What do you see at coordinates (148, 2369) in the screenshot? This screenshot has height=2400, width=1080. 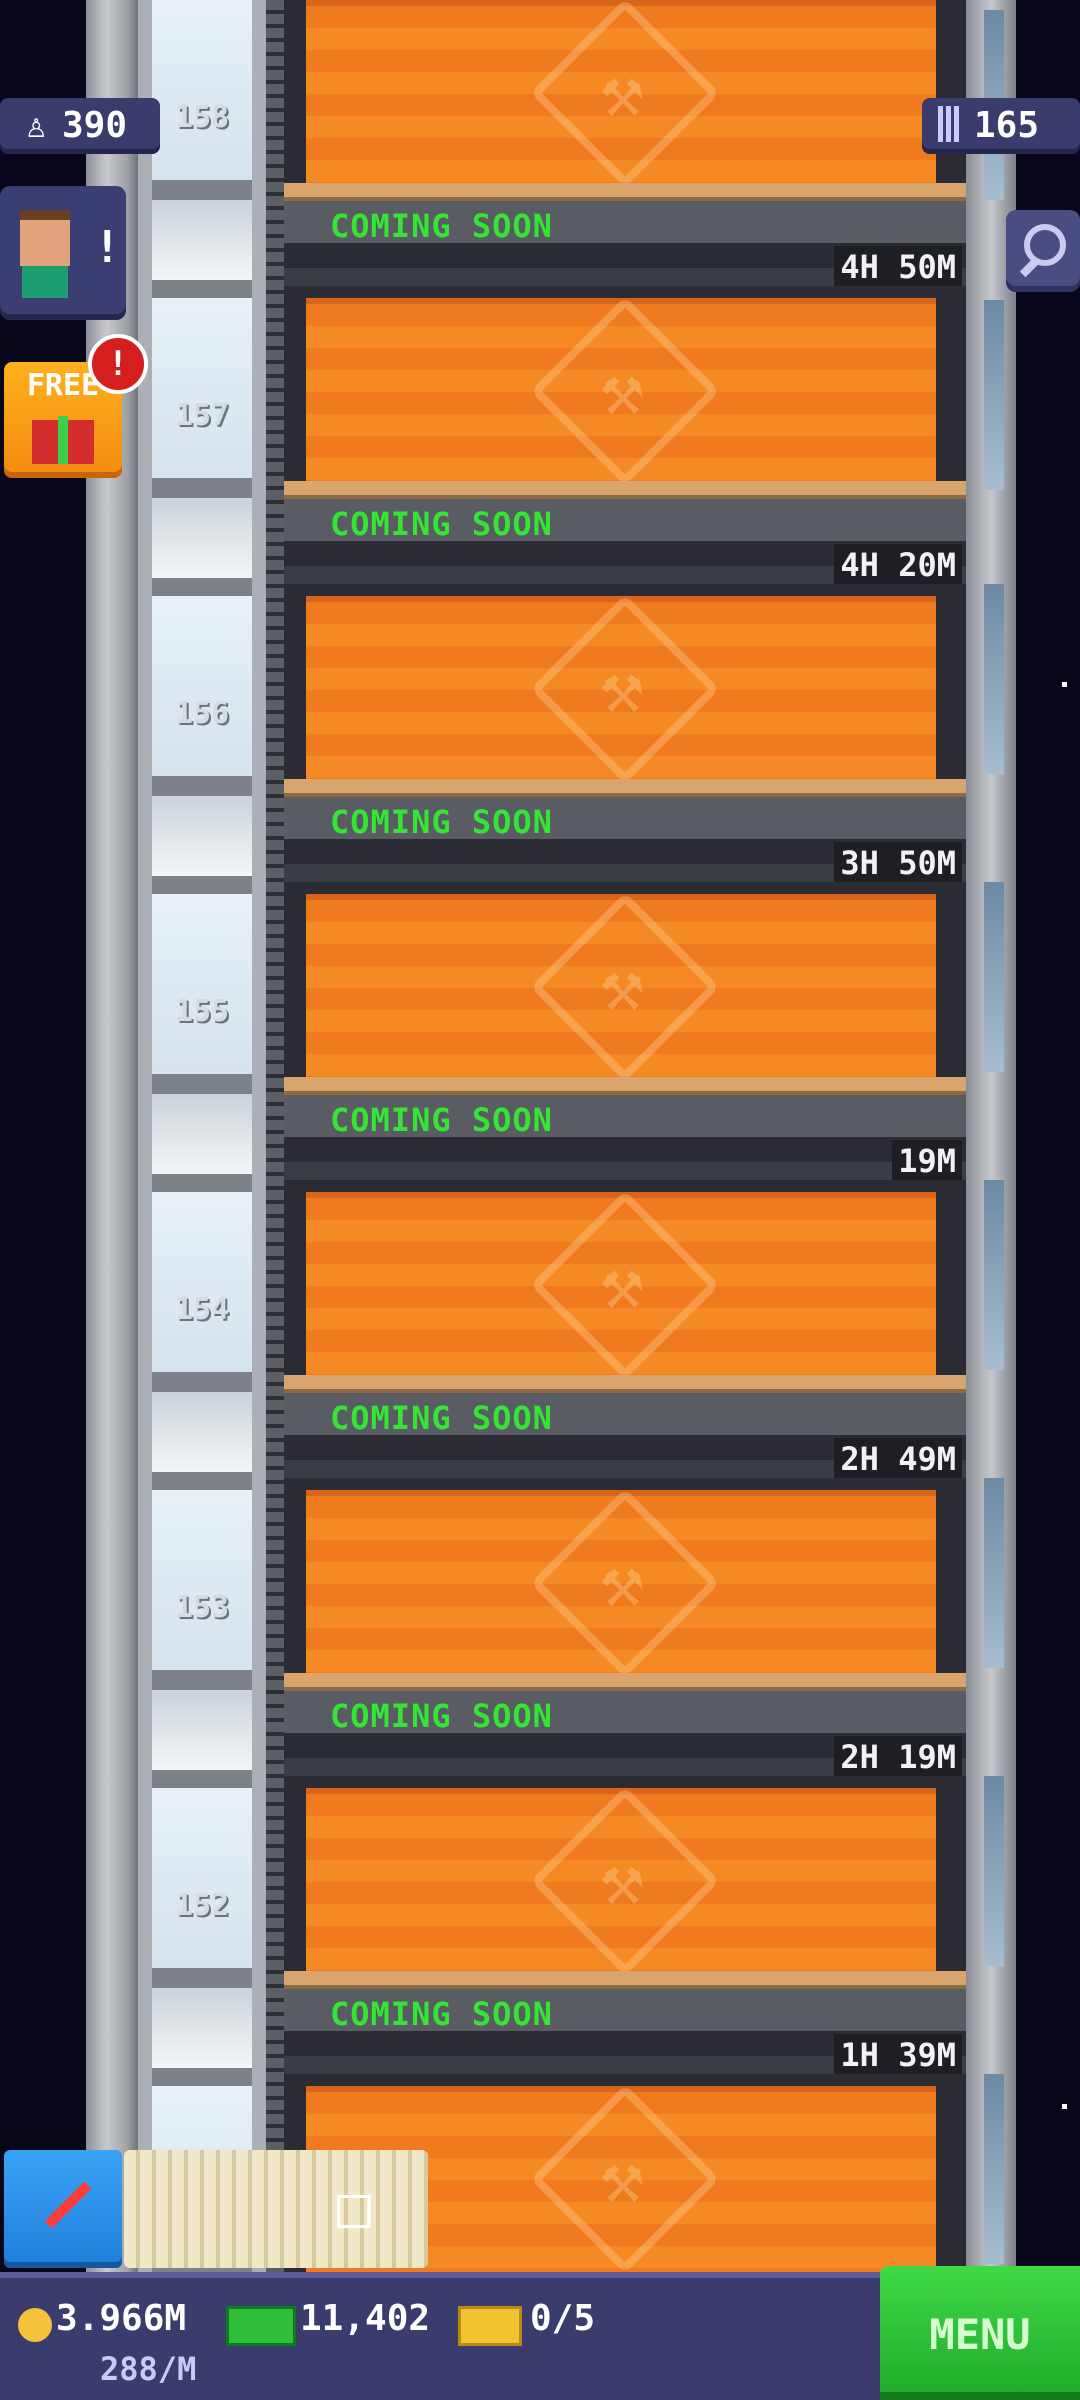 I see `income-rate: 288/M` at bounding box center [148, 2369].